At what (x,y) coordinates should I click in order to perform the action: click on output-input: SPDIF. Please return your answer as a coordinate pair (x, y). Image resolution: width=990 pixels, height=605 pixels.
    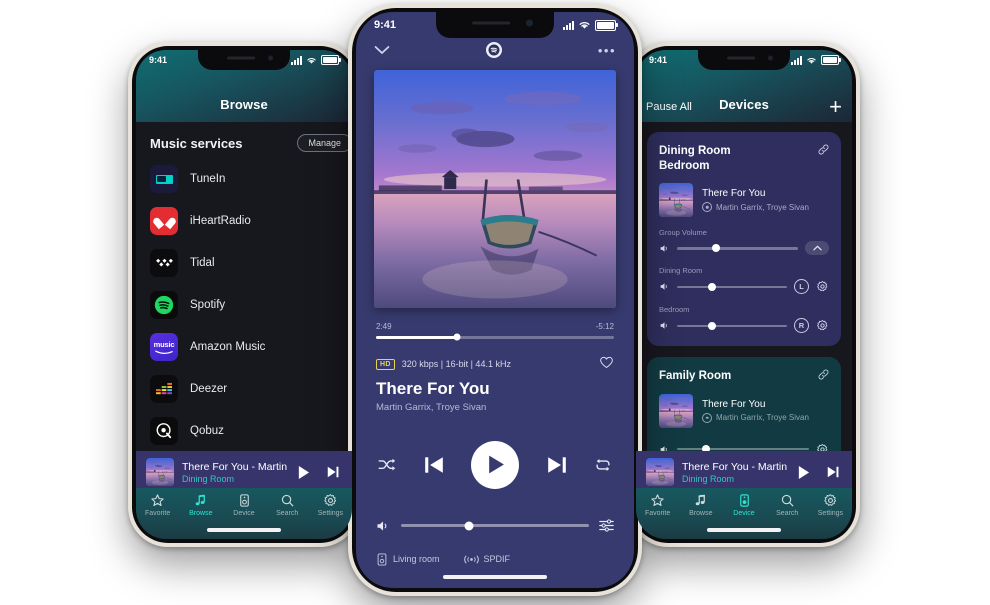
    Looking at the image, I should click on (486, 559).